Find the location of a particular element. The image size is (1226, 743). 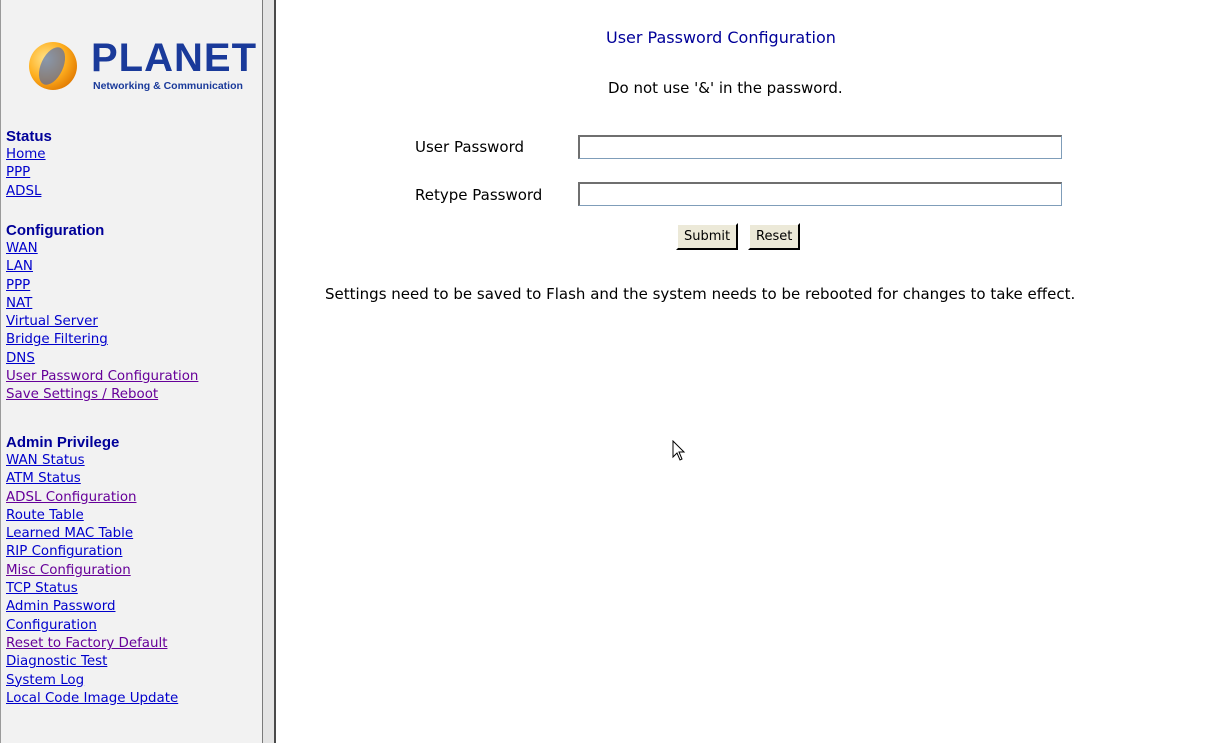

planet-logo: PLANET Networking & Communication is located at coordinates (141, 63).